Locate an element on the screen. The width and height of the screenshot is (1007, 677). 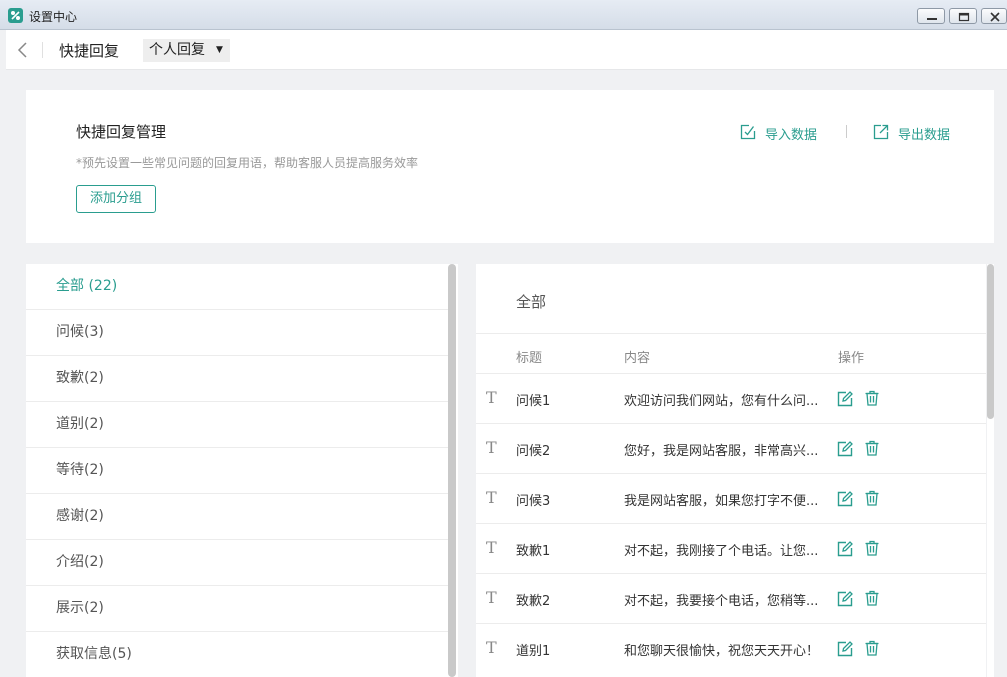
group-item-get-info: 获取信息(5) is located at coordinates (237, 654).